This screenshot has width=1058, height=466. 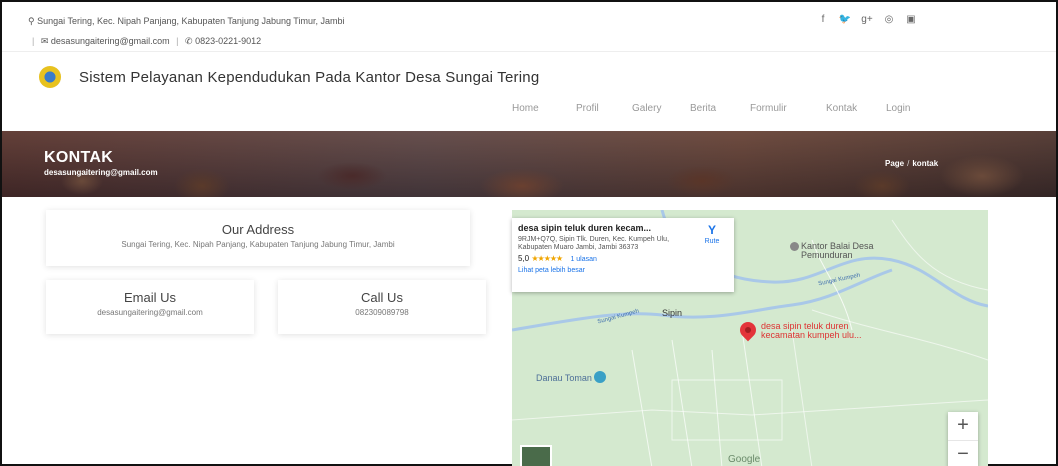 I want to click on instagram-icon: ▣, so click(x=911, y=20).